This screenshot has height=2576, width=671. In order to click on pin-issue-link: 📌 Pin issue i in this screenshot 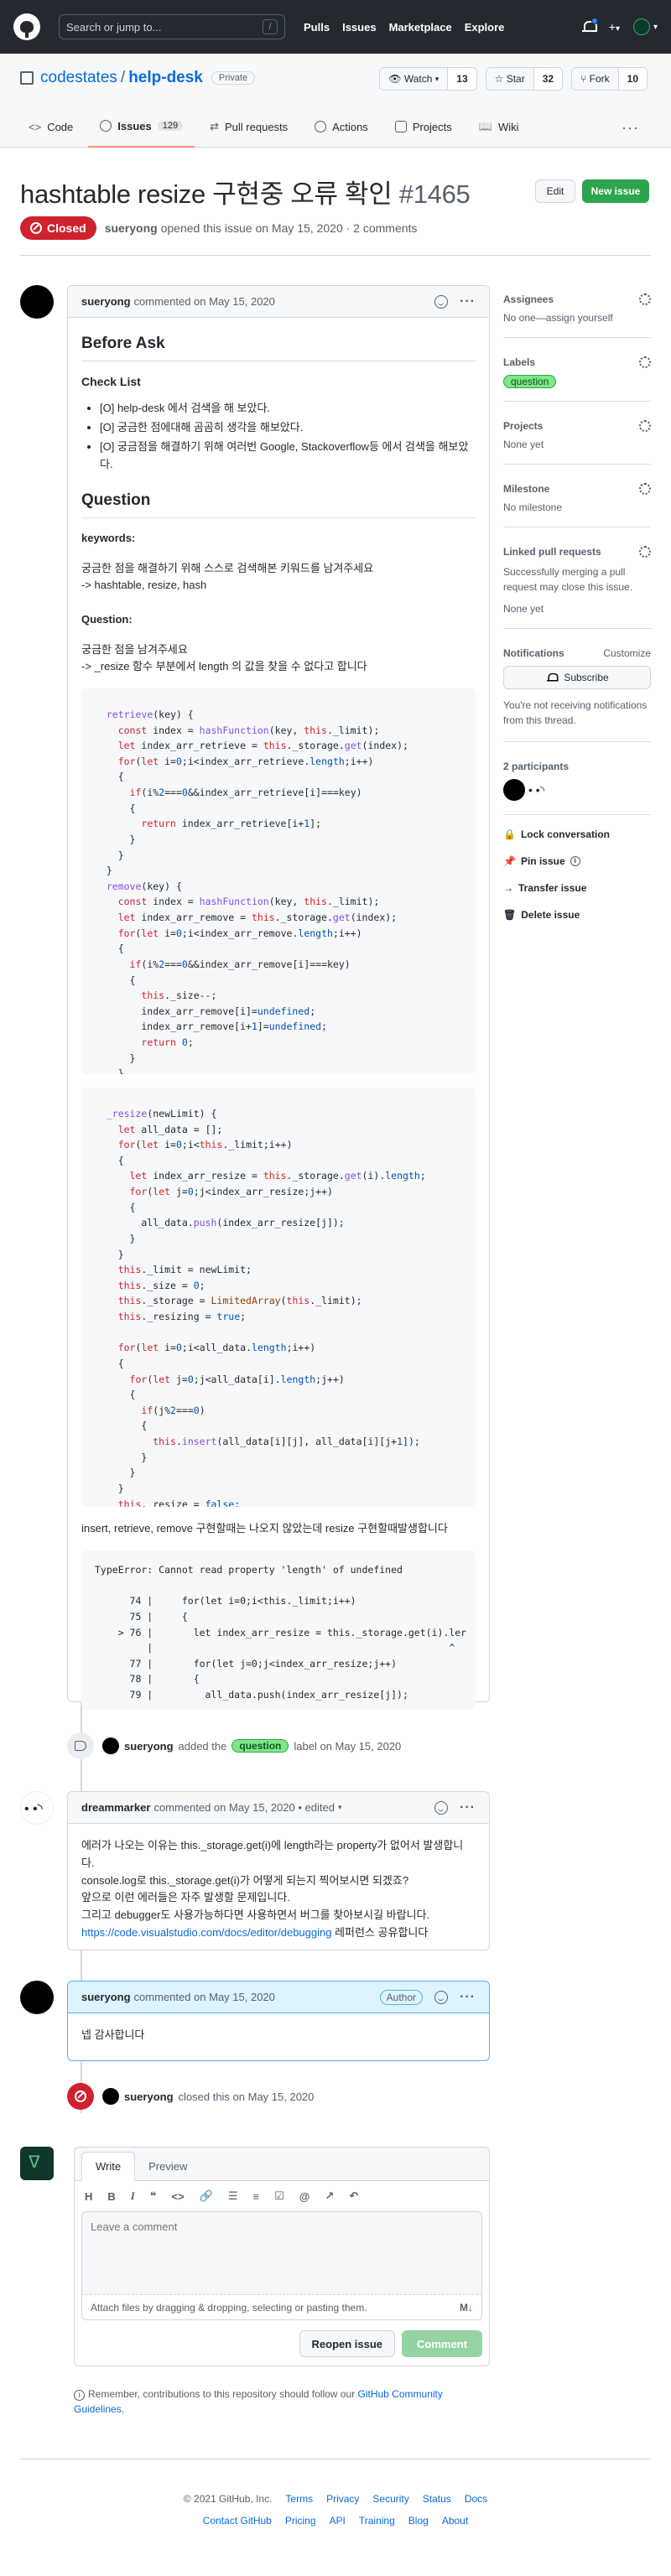, I will do `click(577, 861)`.